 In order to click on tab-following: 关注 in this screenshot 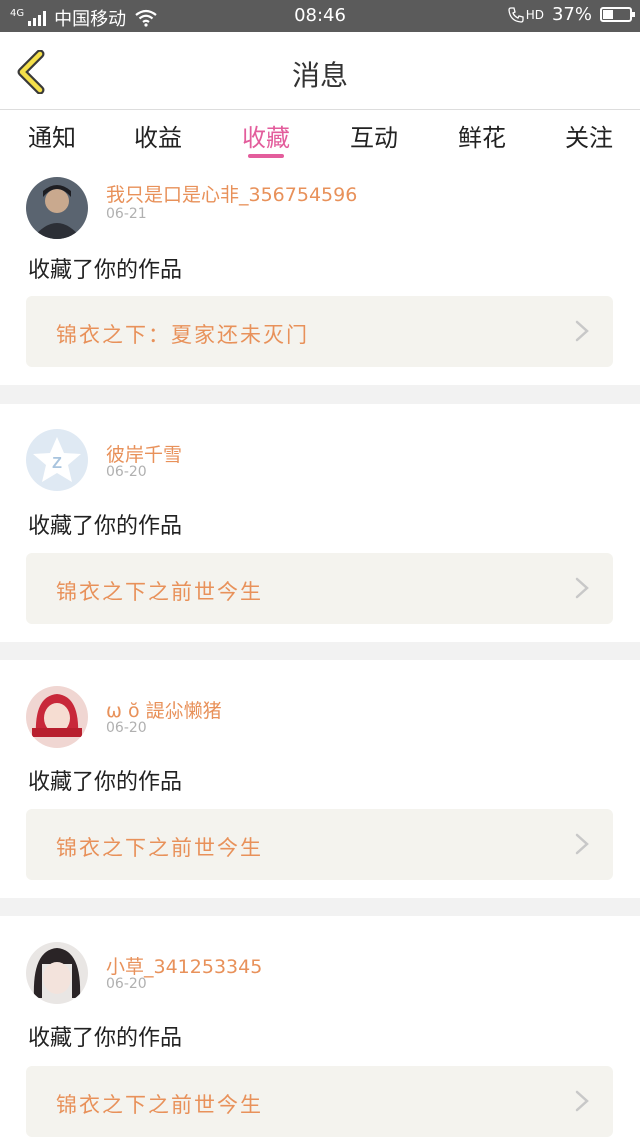, I will do `click(589, 135)`.